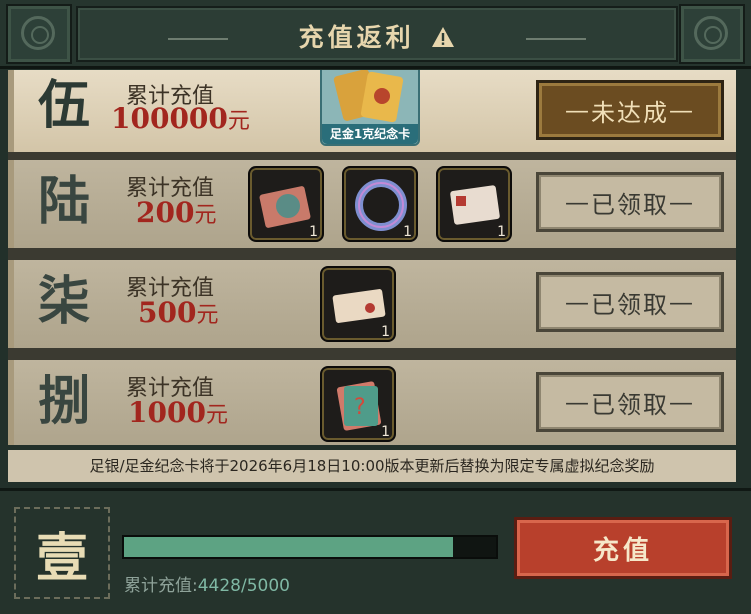  I want to click on tier-amount: 100000元, so click(180, 118).